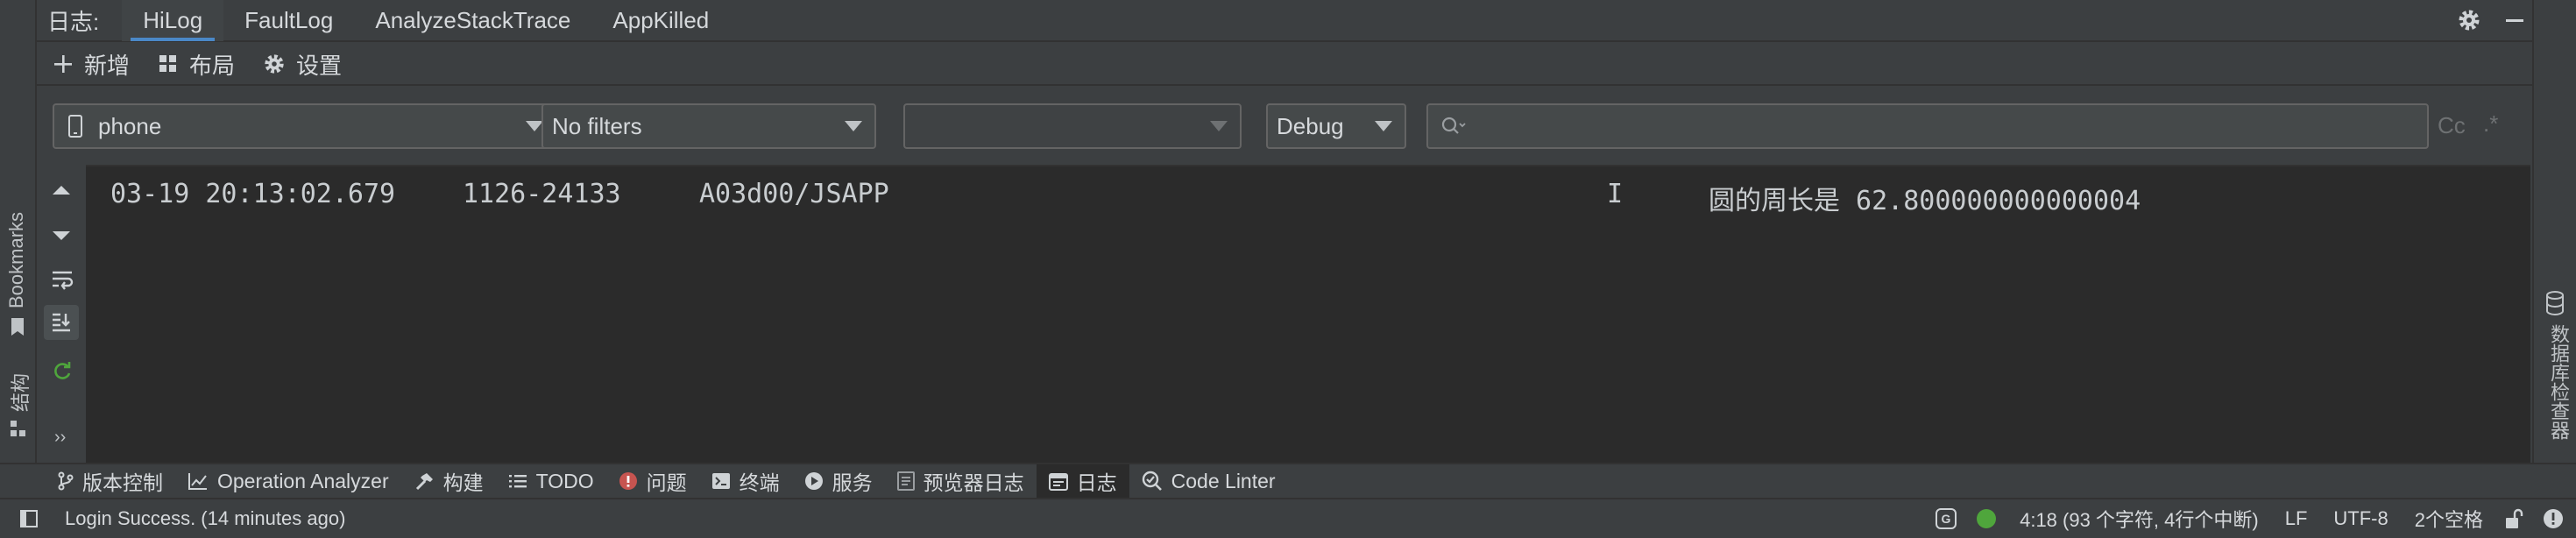 The width and height of the screenshot is (2576, 538). What do you see at coordinates (212, 65) in the screenshot?
I see `layout-button-label: 布局` at bounding box center [212, 65].